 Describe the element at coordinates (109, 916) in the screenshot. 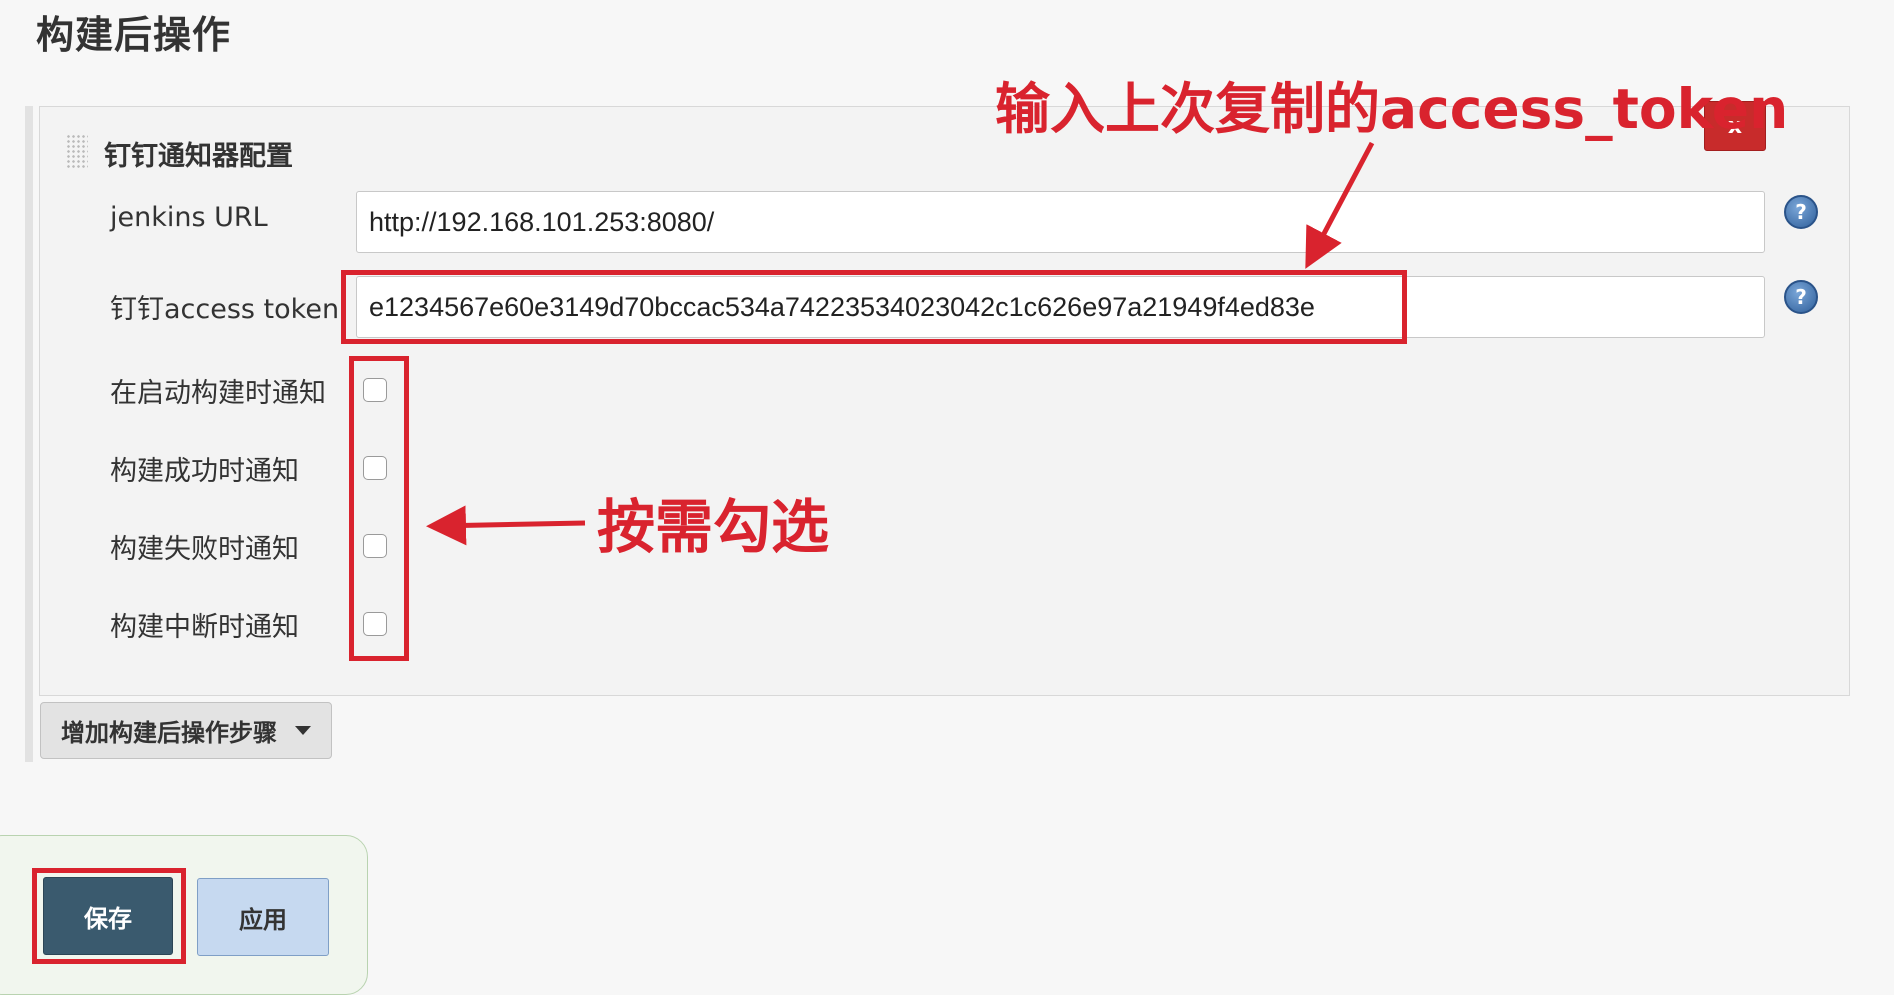

I see `annotation-save-highlight-box` at that location.